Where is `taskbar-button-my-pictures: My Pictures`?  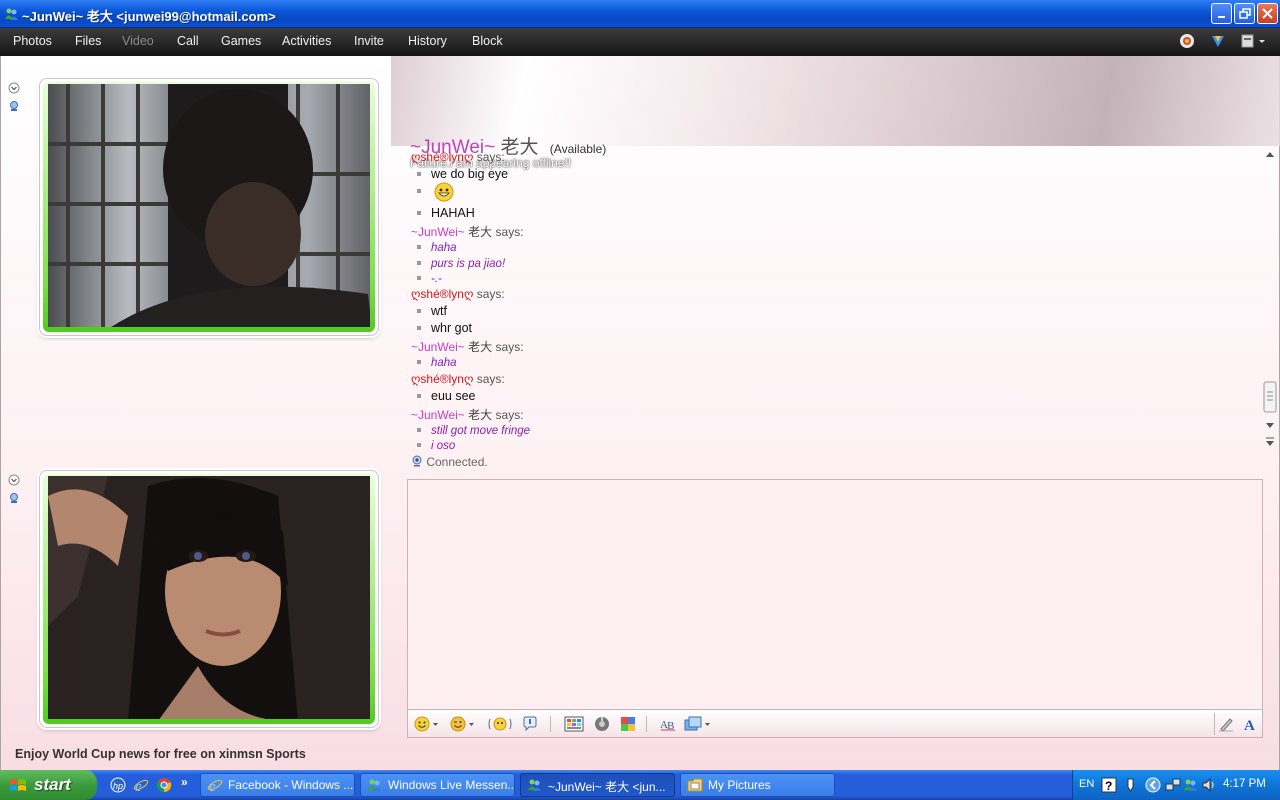 taskbar-button-my-pictures: My Pictures is located at coordinates (757, 785).